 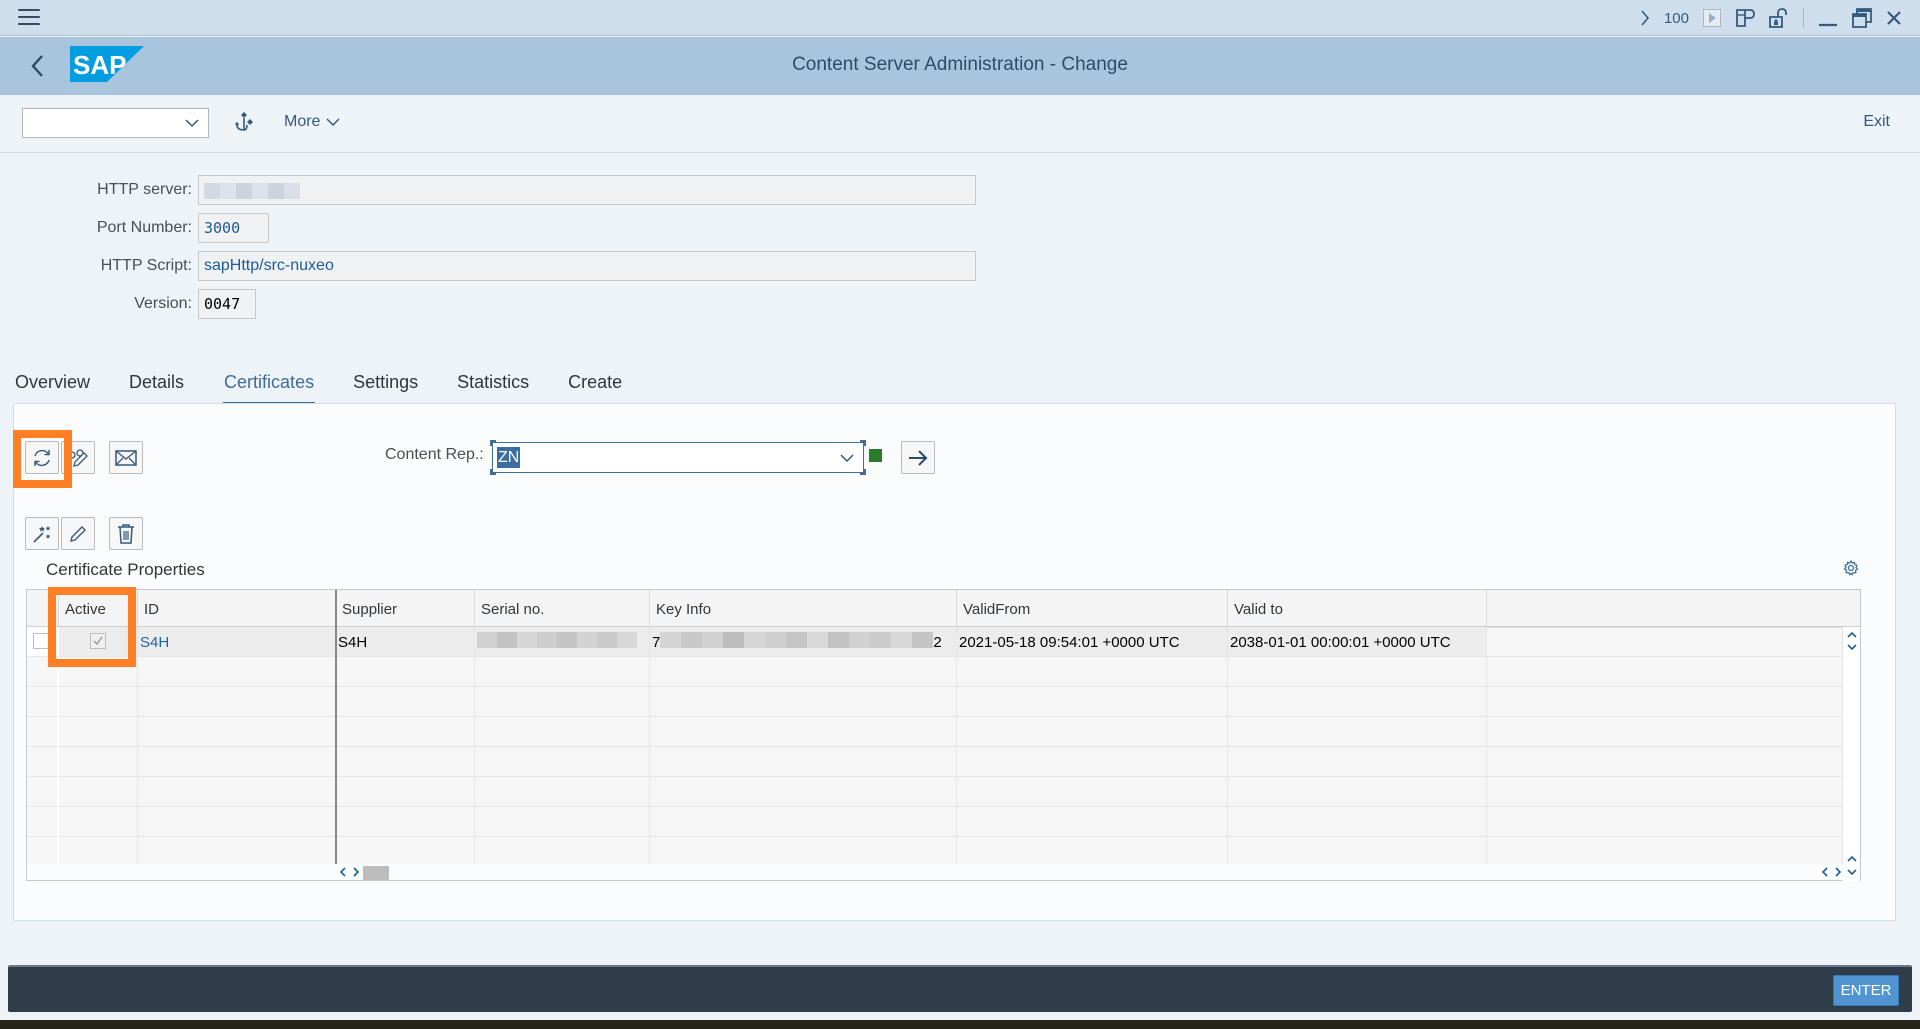 What do you see at coordinates (587, 266) in the screenshot?
I see `http-script-field: sapHttp/src-nuxeo` at bounding box center [587, 266].